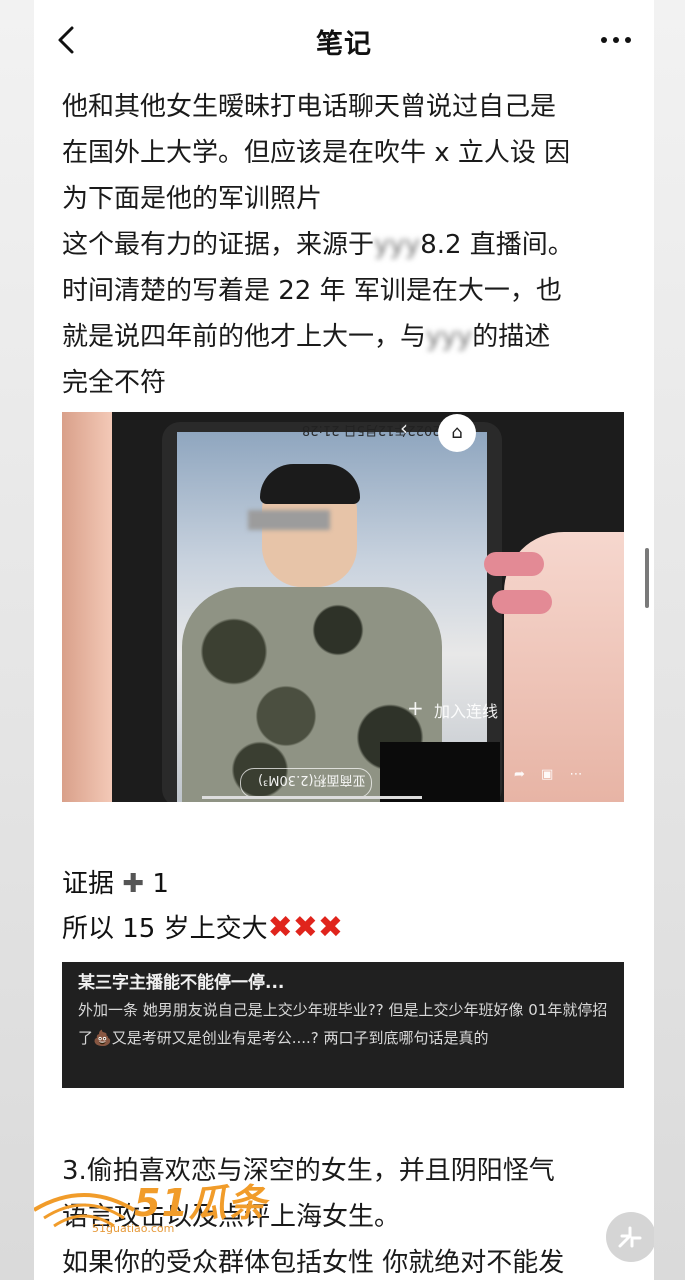 The width and height of the screenshot is (685, 1280). I want to click on body-line: 这个最有力的证据，来源于yyy8.2 直播间。, so click(347, 245).